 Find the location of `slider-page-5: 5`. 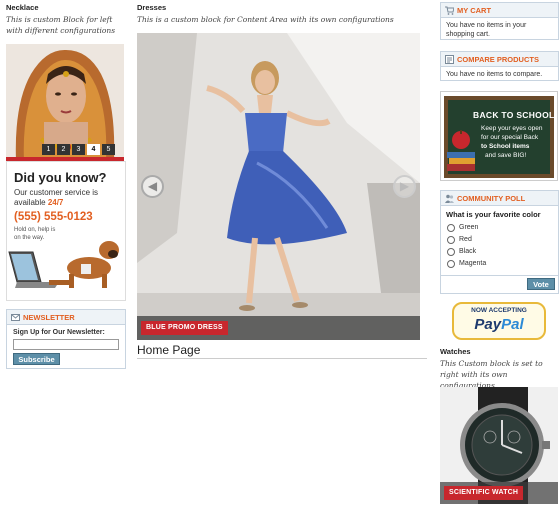

slider-page-5: 5 is located at coordinates (108, 149).